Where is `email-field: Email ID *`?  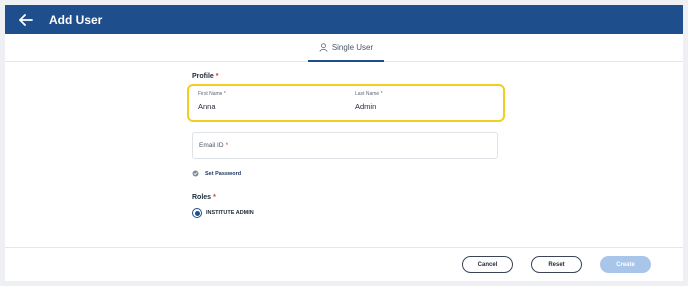 email-field: Email ID * is located at coordinates (345, 145).